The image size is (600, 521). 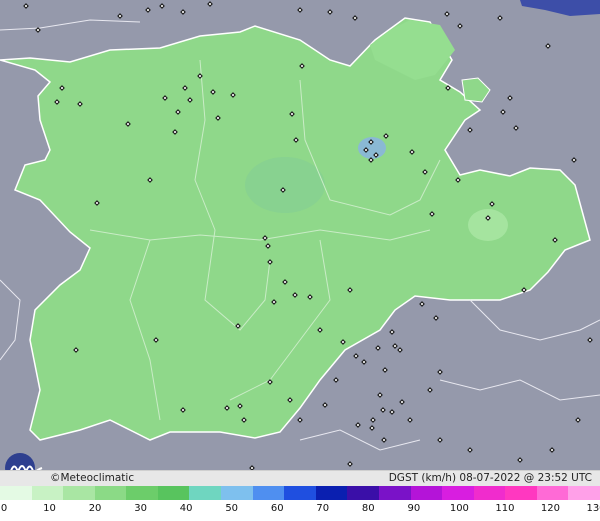 What do you see at coordinates (140, 508) in the screenshot?
I see `legend-tick-label: 30` at bounding box center [140, 508].